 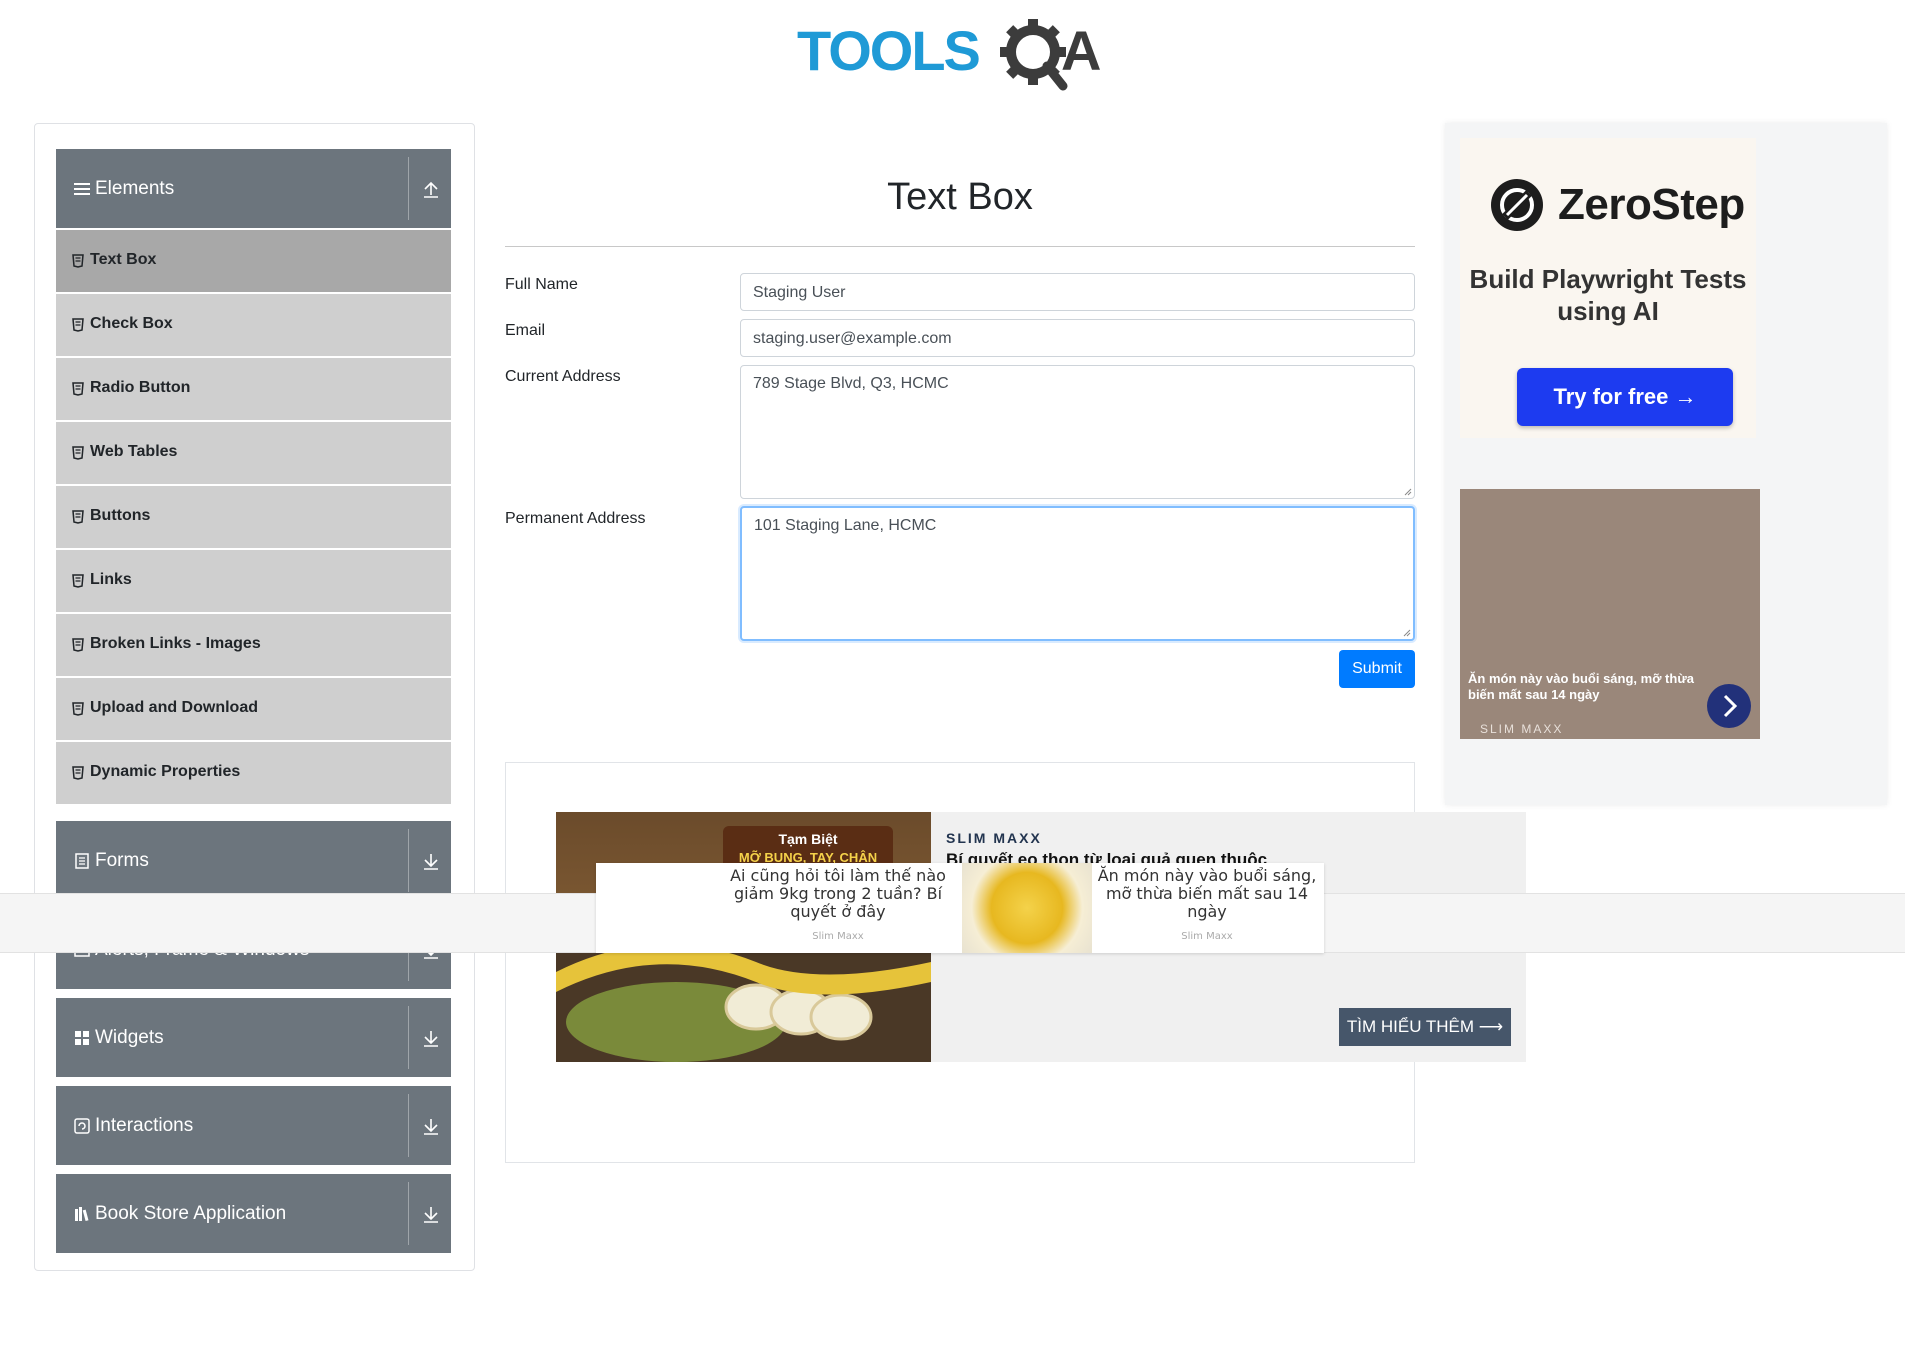 I want to click on email-label: Email, so click(x=525, y=330).